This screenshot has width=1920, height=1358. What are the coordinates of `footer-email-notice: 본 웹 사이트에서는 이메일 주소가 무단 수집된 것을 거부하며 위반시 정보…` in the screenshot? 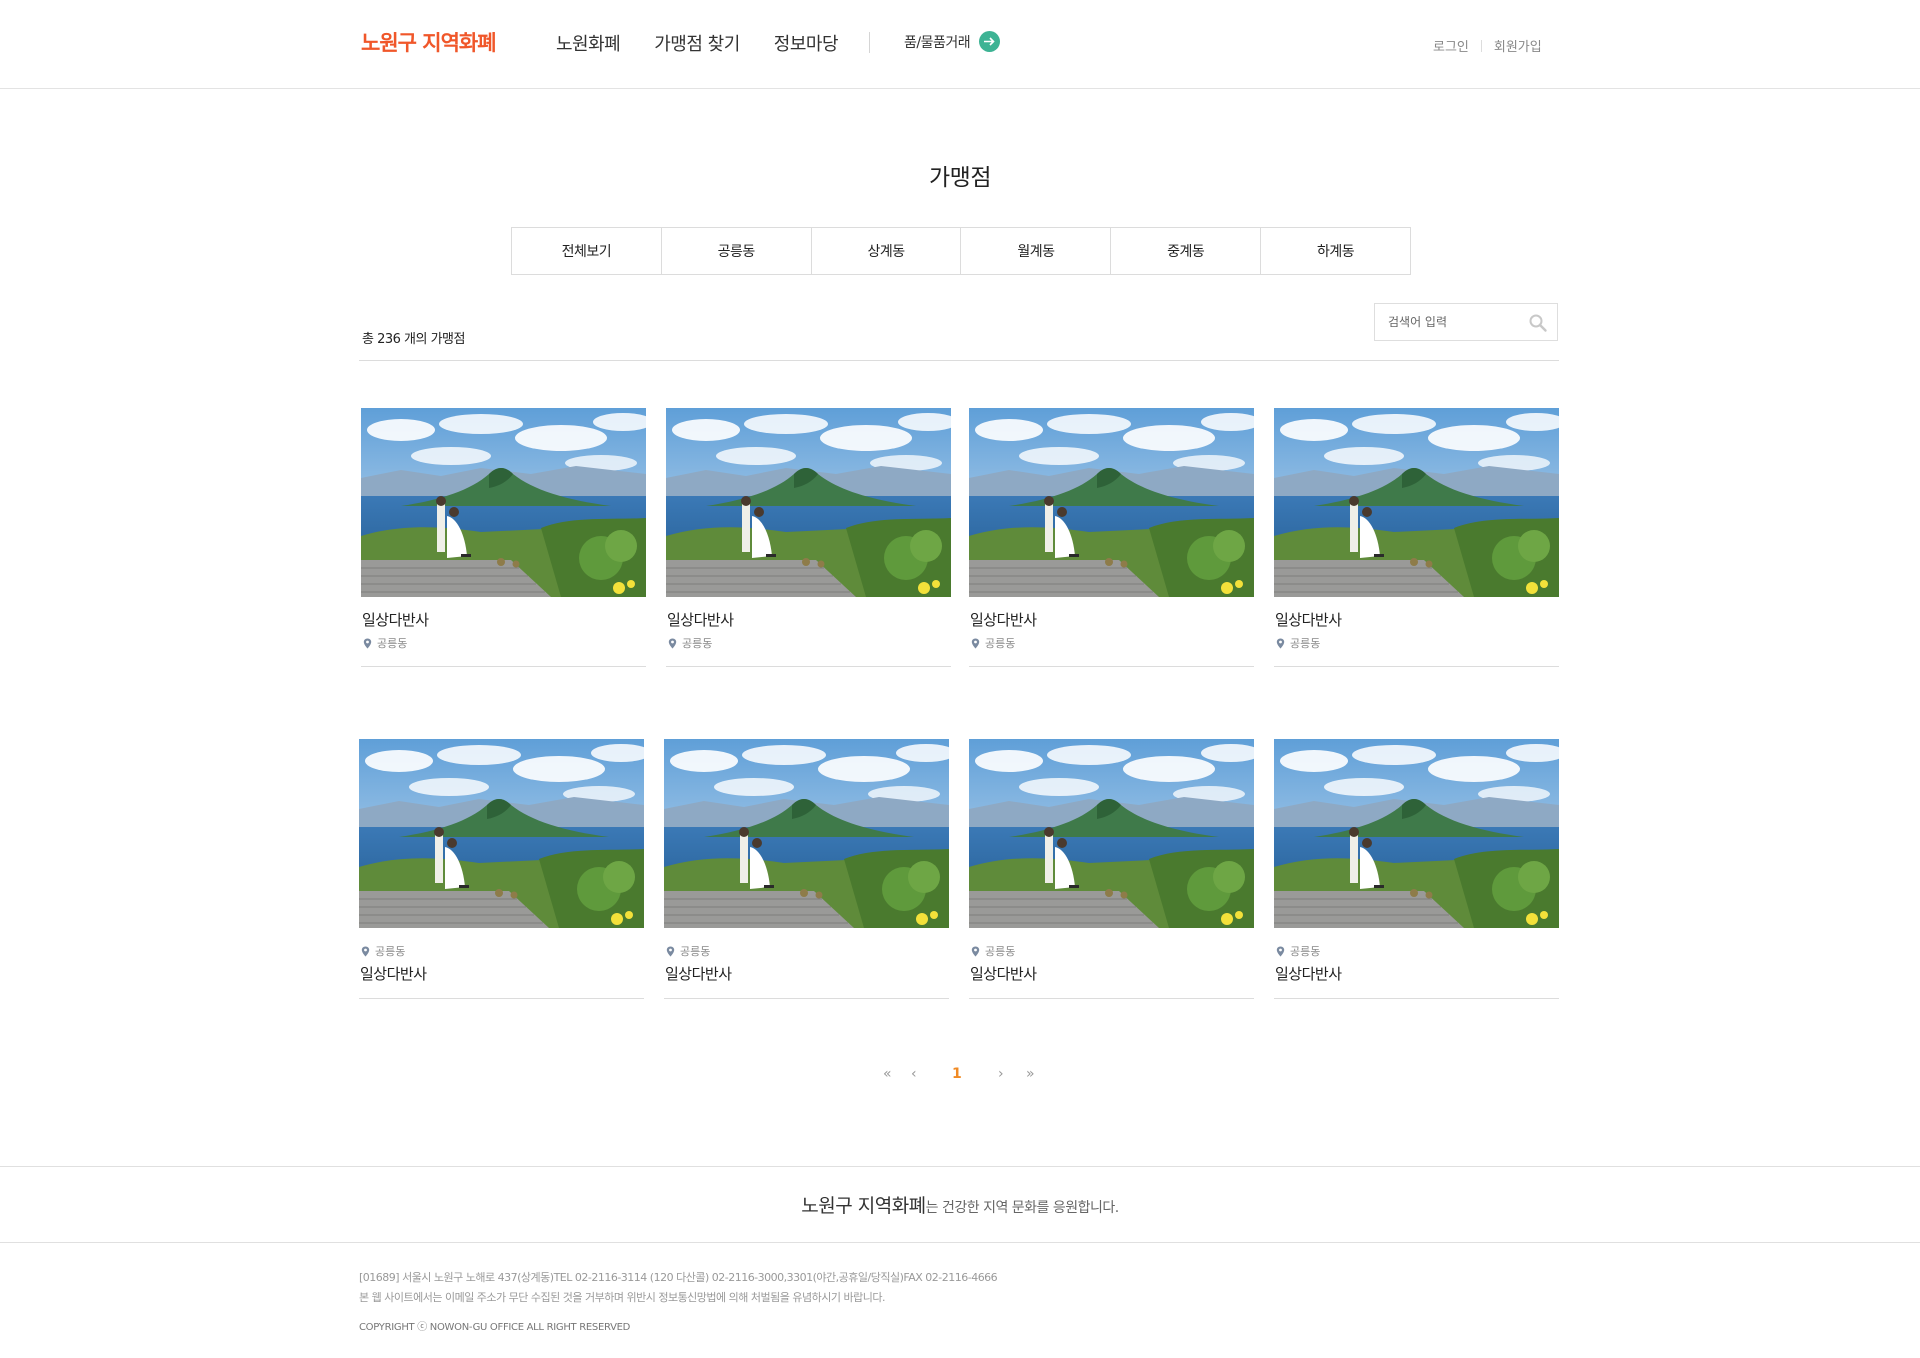 It's located at (622, 1297).